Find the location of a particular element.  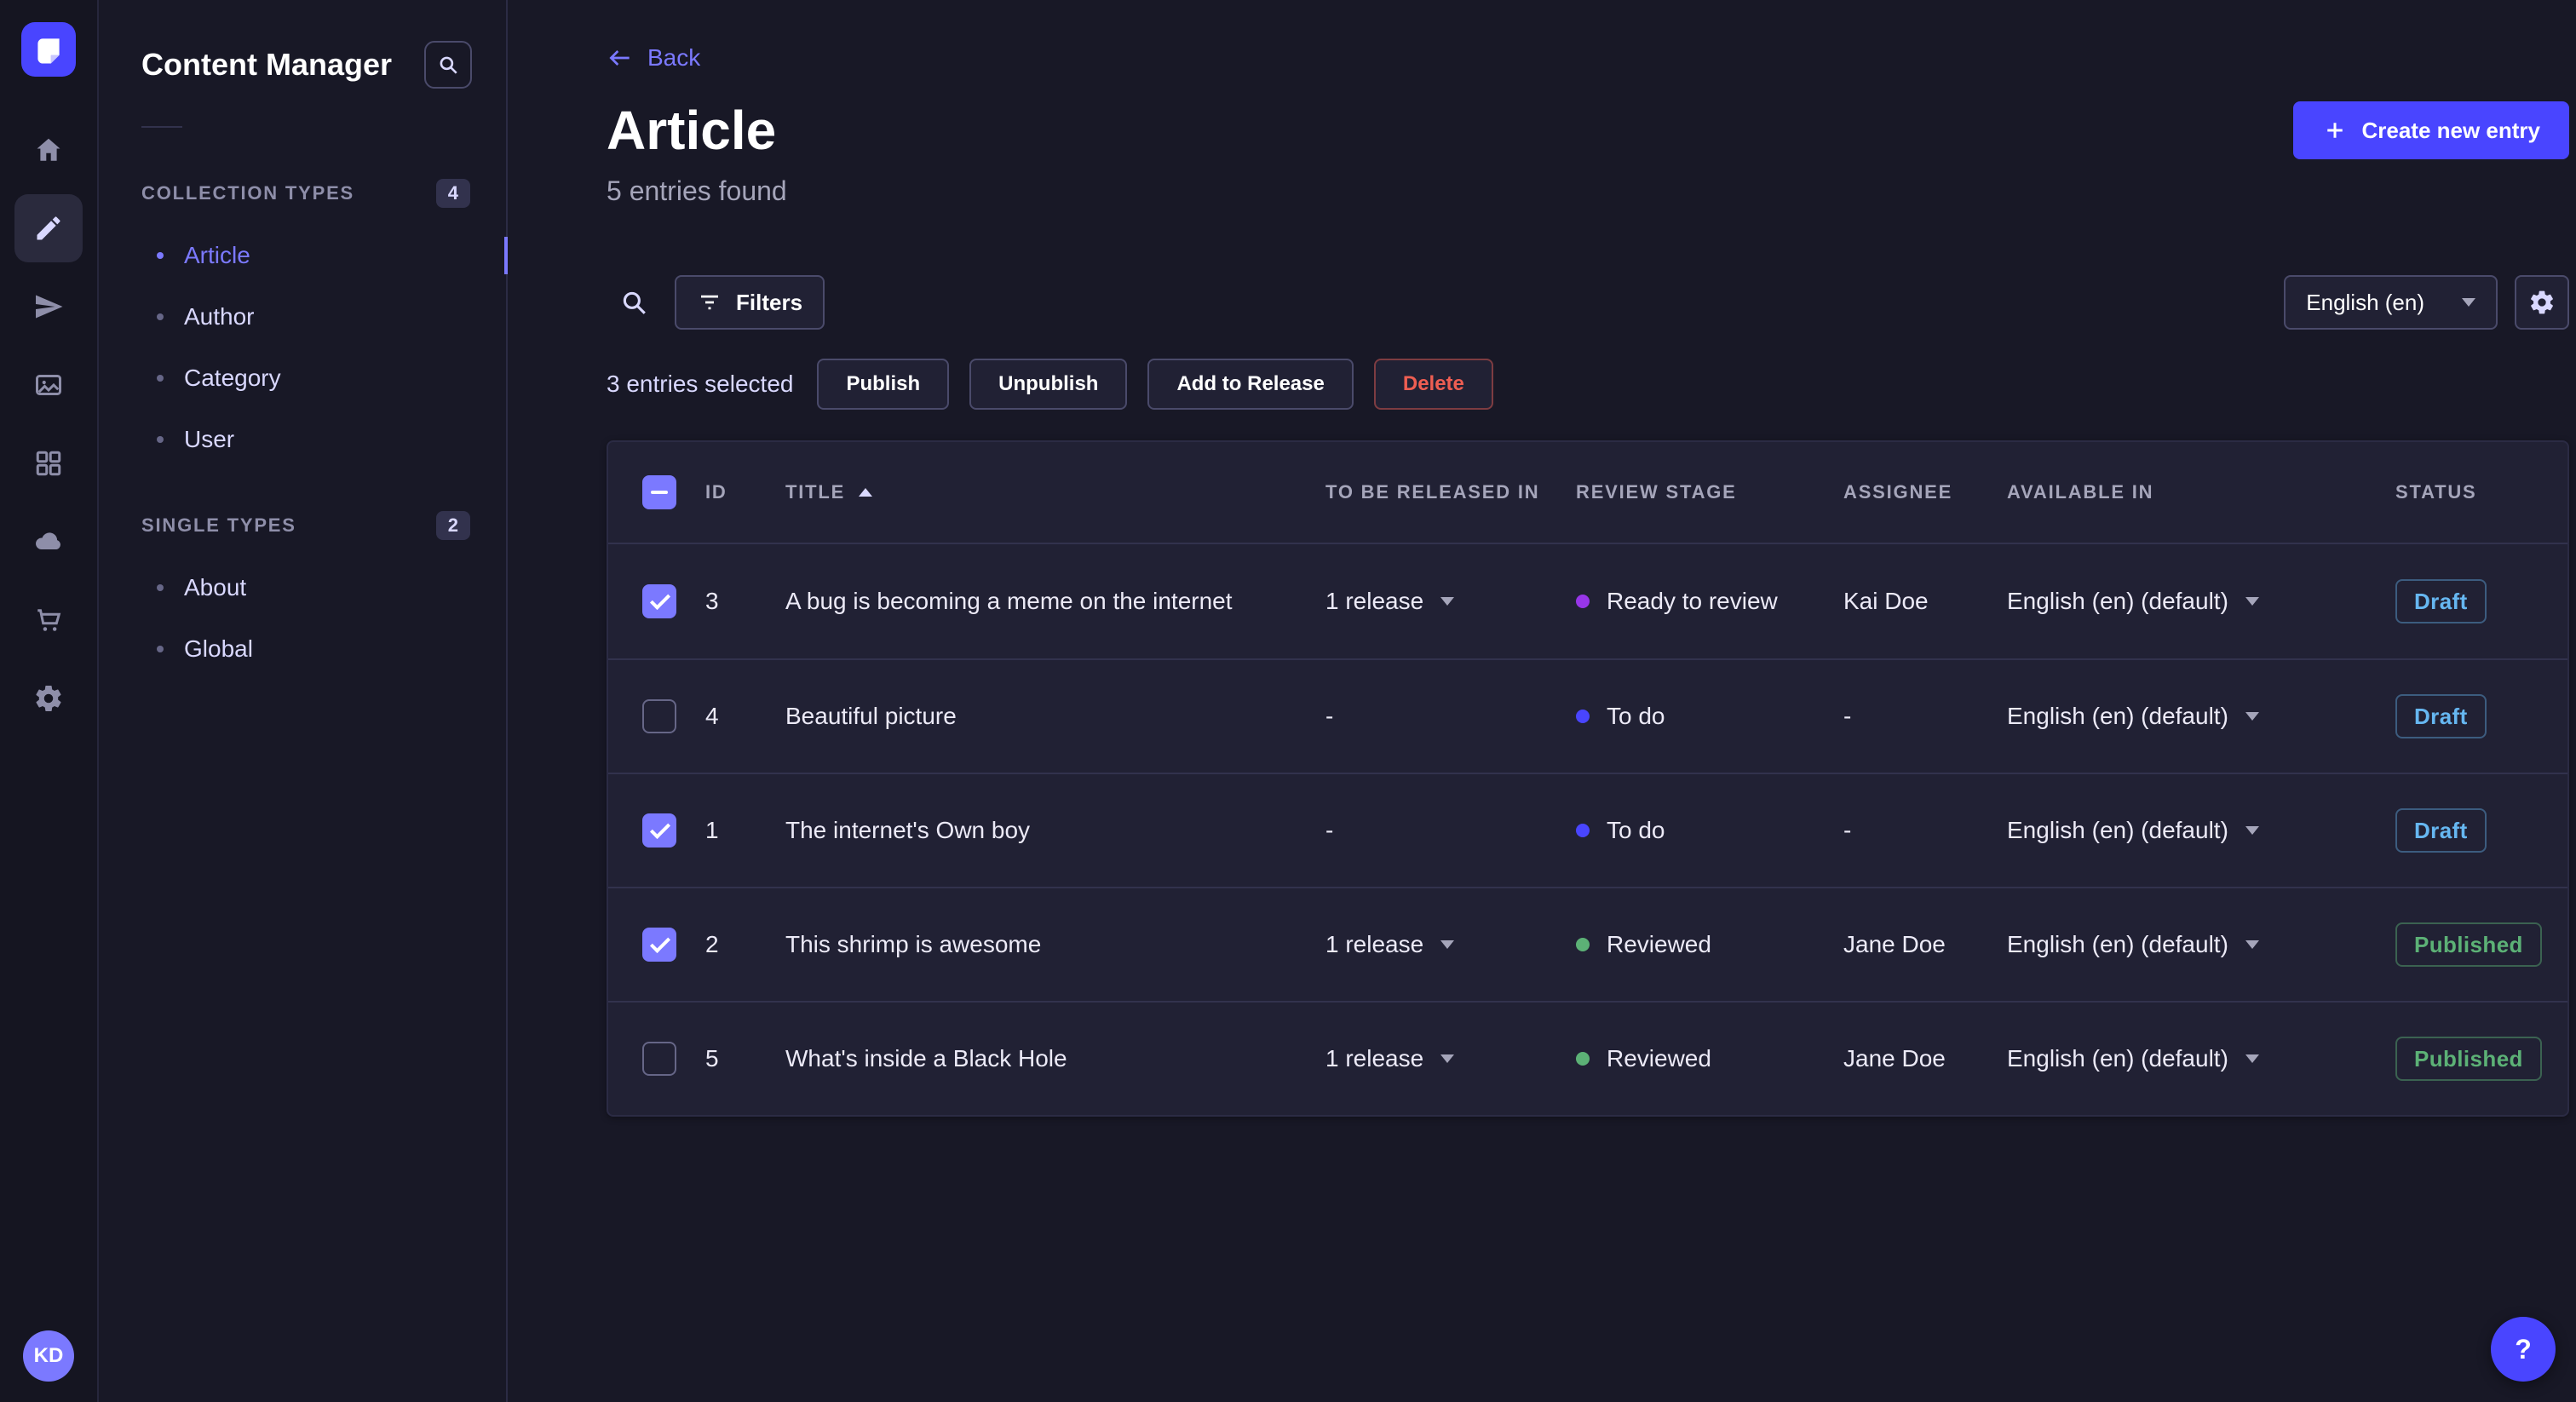

nav-marketplace-button is located at coordinates (49, 620).